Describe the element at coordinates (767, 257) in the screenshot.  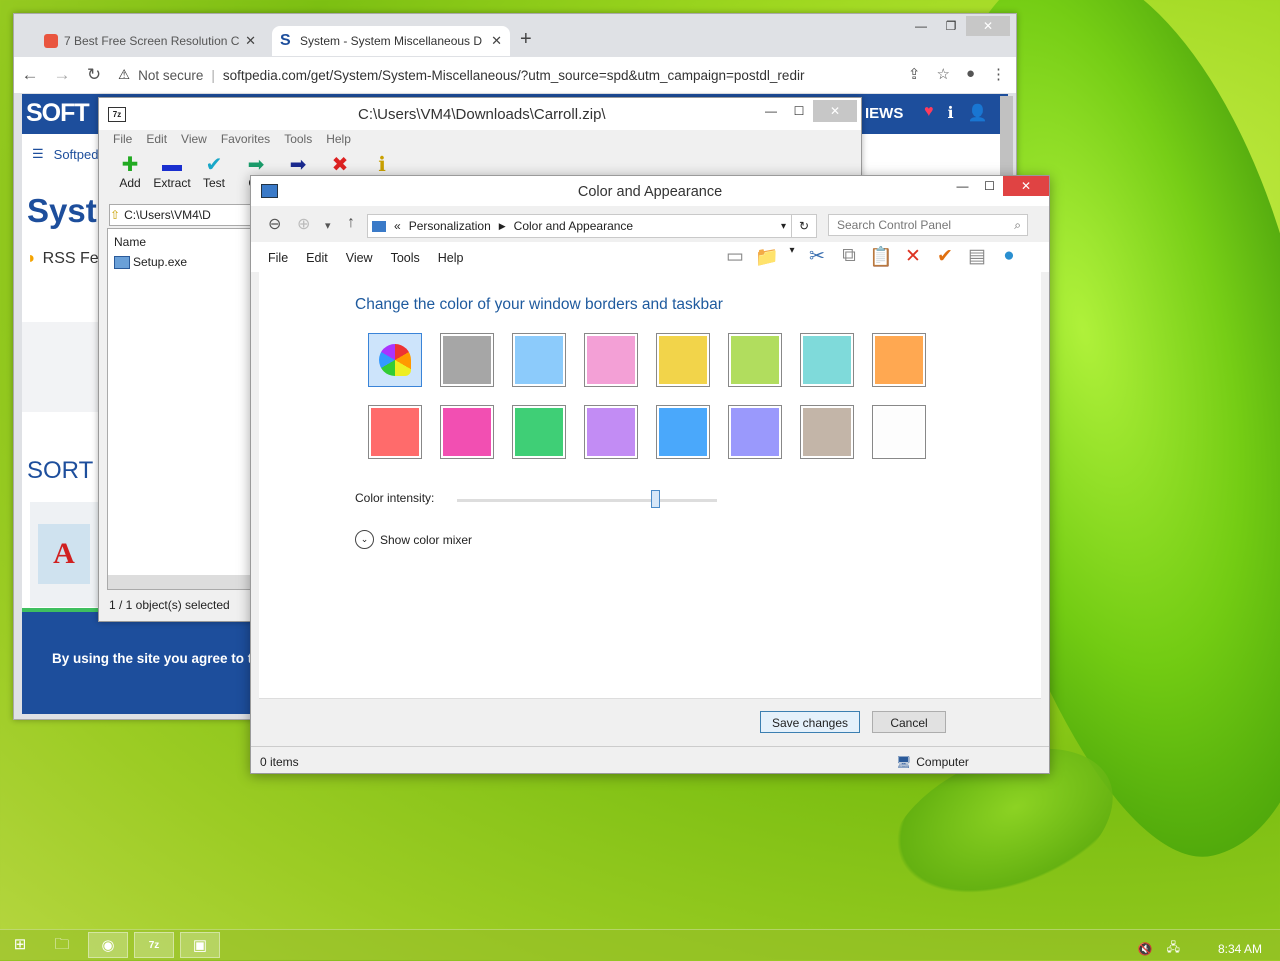
I see `folder-options-icon: 📁` at that location.